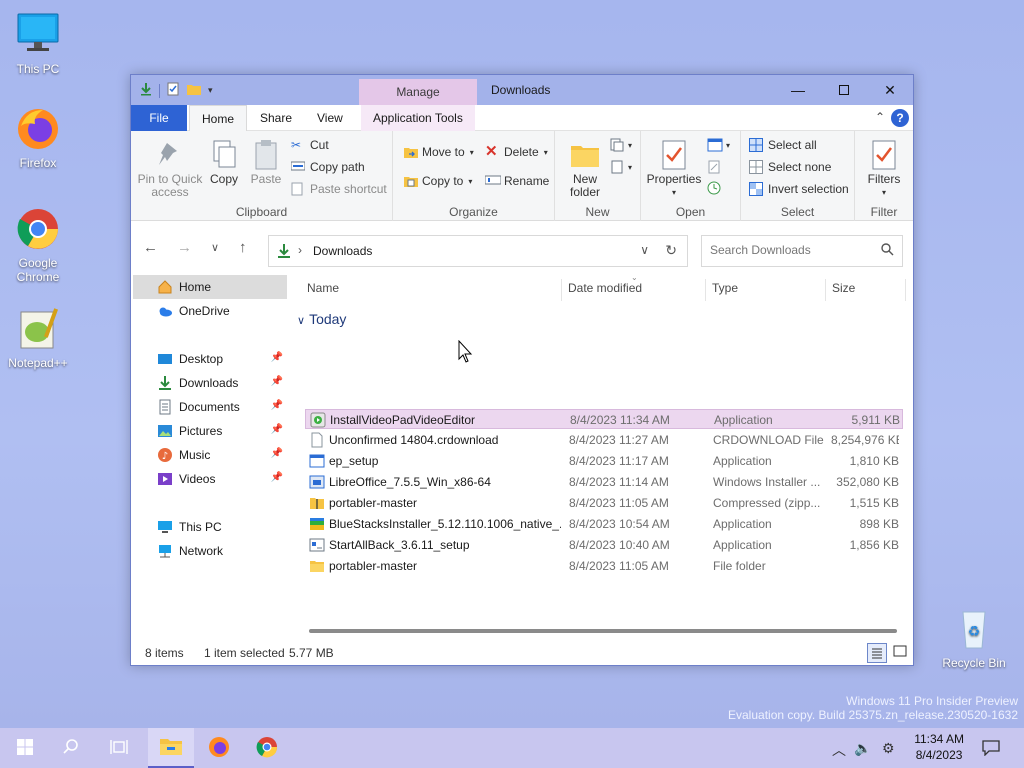 The image size is (1024, 768). What do you see at coordinates (194, 90) in the screenshot?
I see `new-folder-icon` at bounding box center [194, 90].